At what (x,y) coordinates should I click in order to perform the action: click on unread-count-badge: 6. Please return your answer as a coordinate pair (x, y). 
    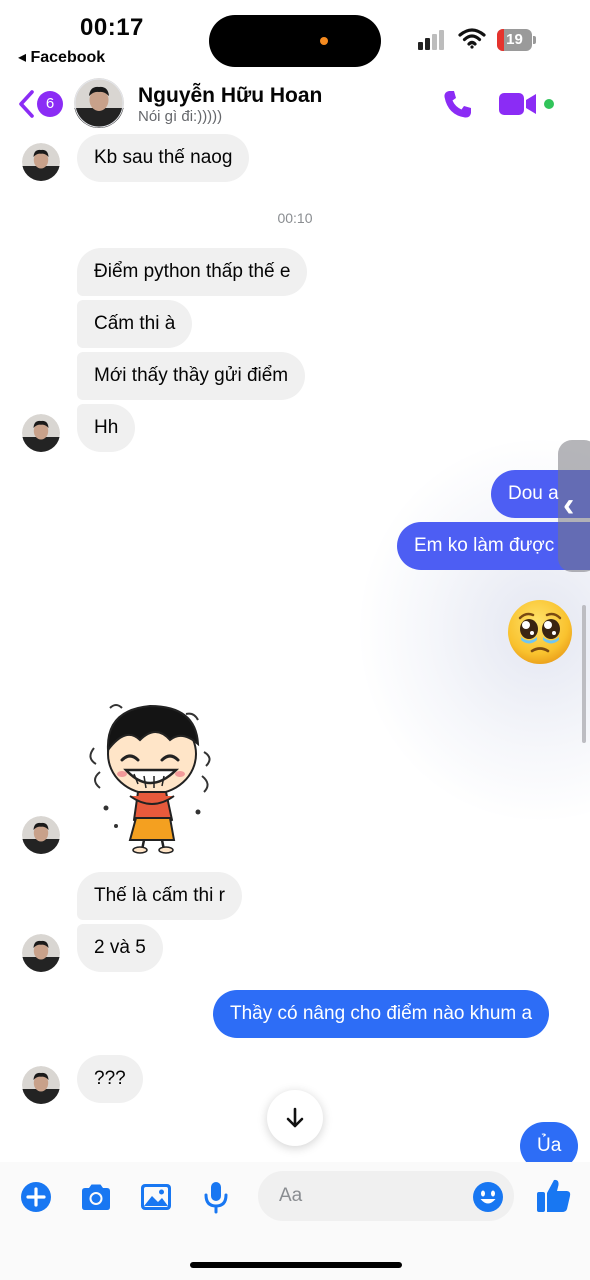
    Looking at the image, I should click on (50, 104).